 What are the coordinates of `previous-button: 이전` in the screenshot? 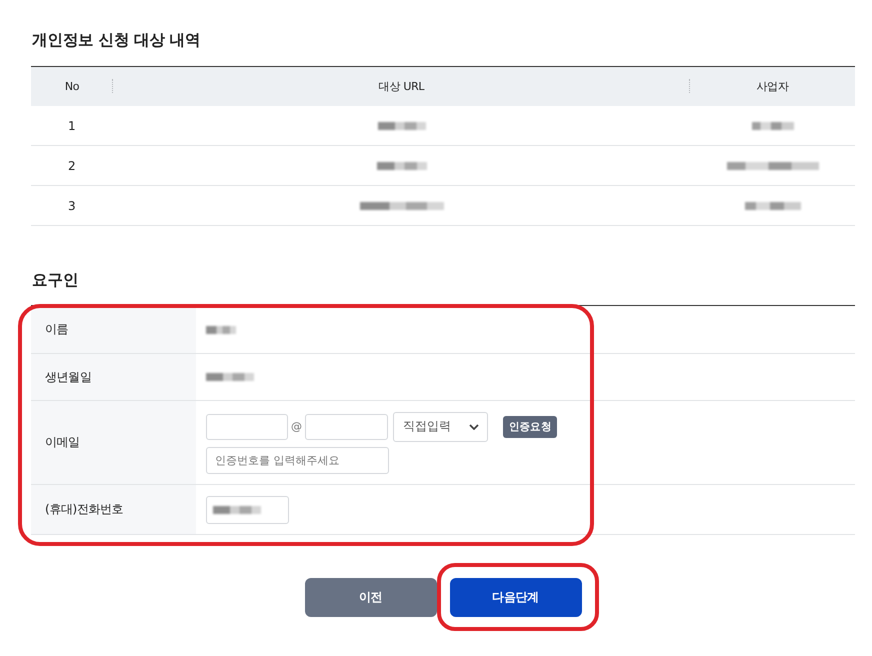 It's located at (370, 597).